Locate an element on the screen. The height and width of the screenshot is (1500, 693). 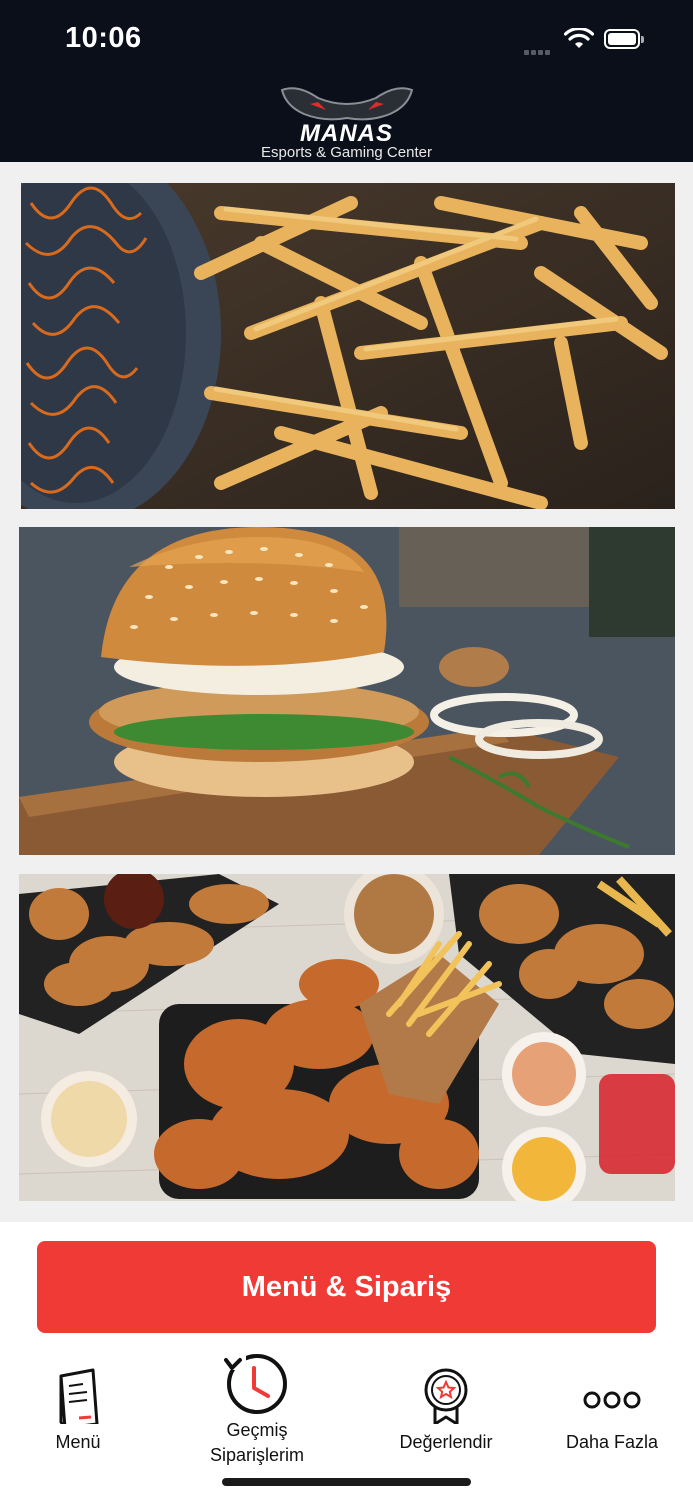
battery-icon is located at coordinates (624, 39).